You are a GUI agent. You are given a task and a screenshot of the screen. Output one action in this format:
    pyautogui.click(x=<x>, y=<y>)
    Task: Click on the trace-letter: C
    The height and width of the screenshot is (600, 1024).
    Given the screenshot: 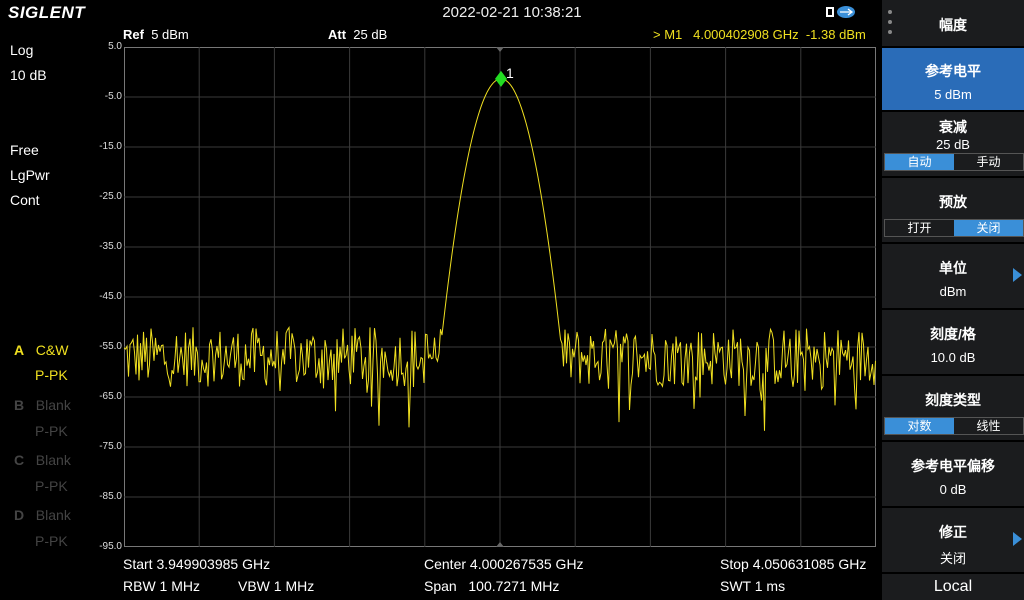 What is the action you would take?
    pyautogui.click(x=19, y=460)
    